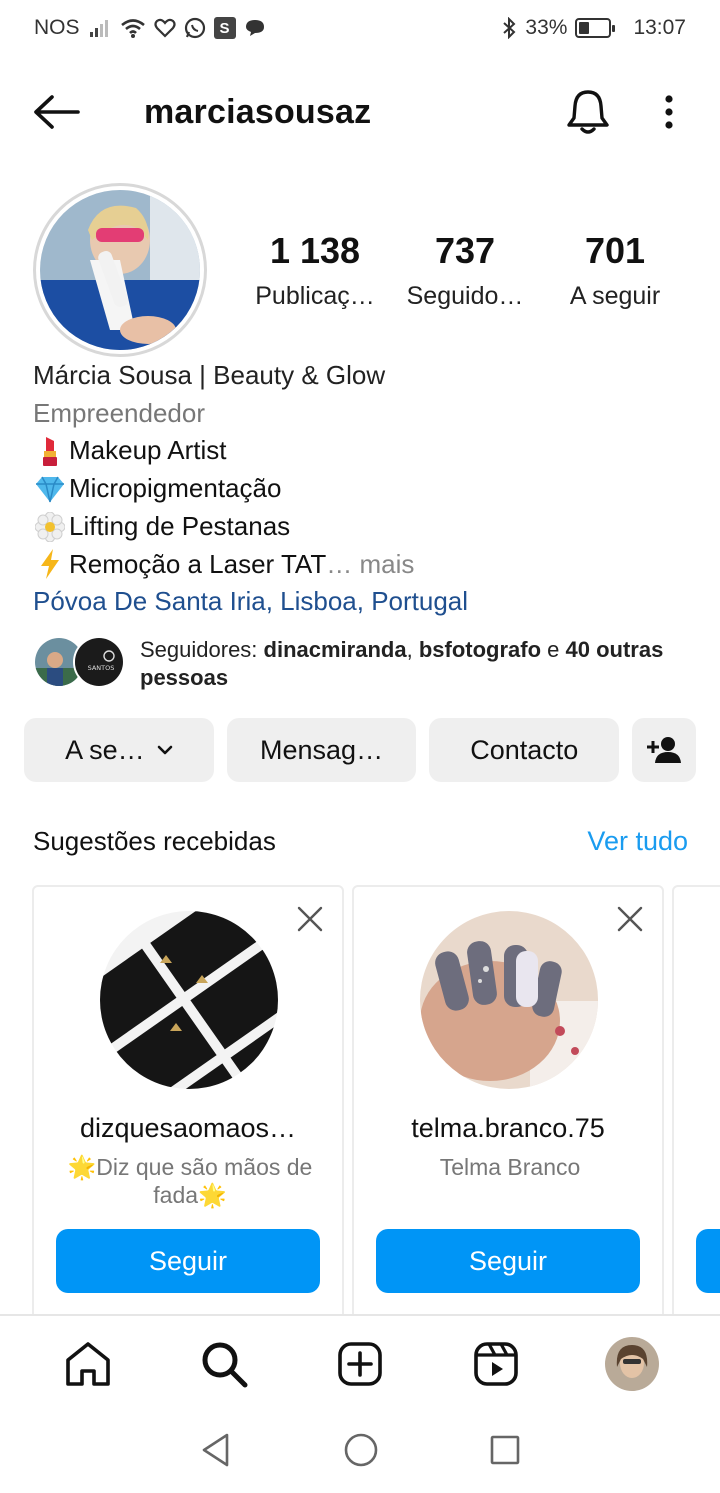 This screenshot has width=720, height=1493. What do you see at coordinates (190, 1181) in the screenshot?
I see `suggestion-subtitle: 🌟Diz que são mãos de fada🌟` at bounding box center [190, 1181].